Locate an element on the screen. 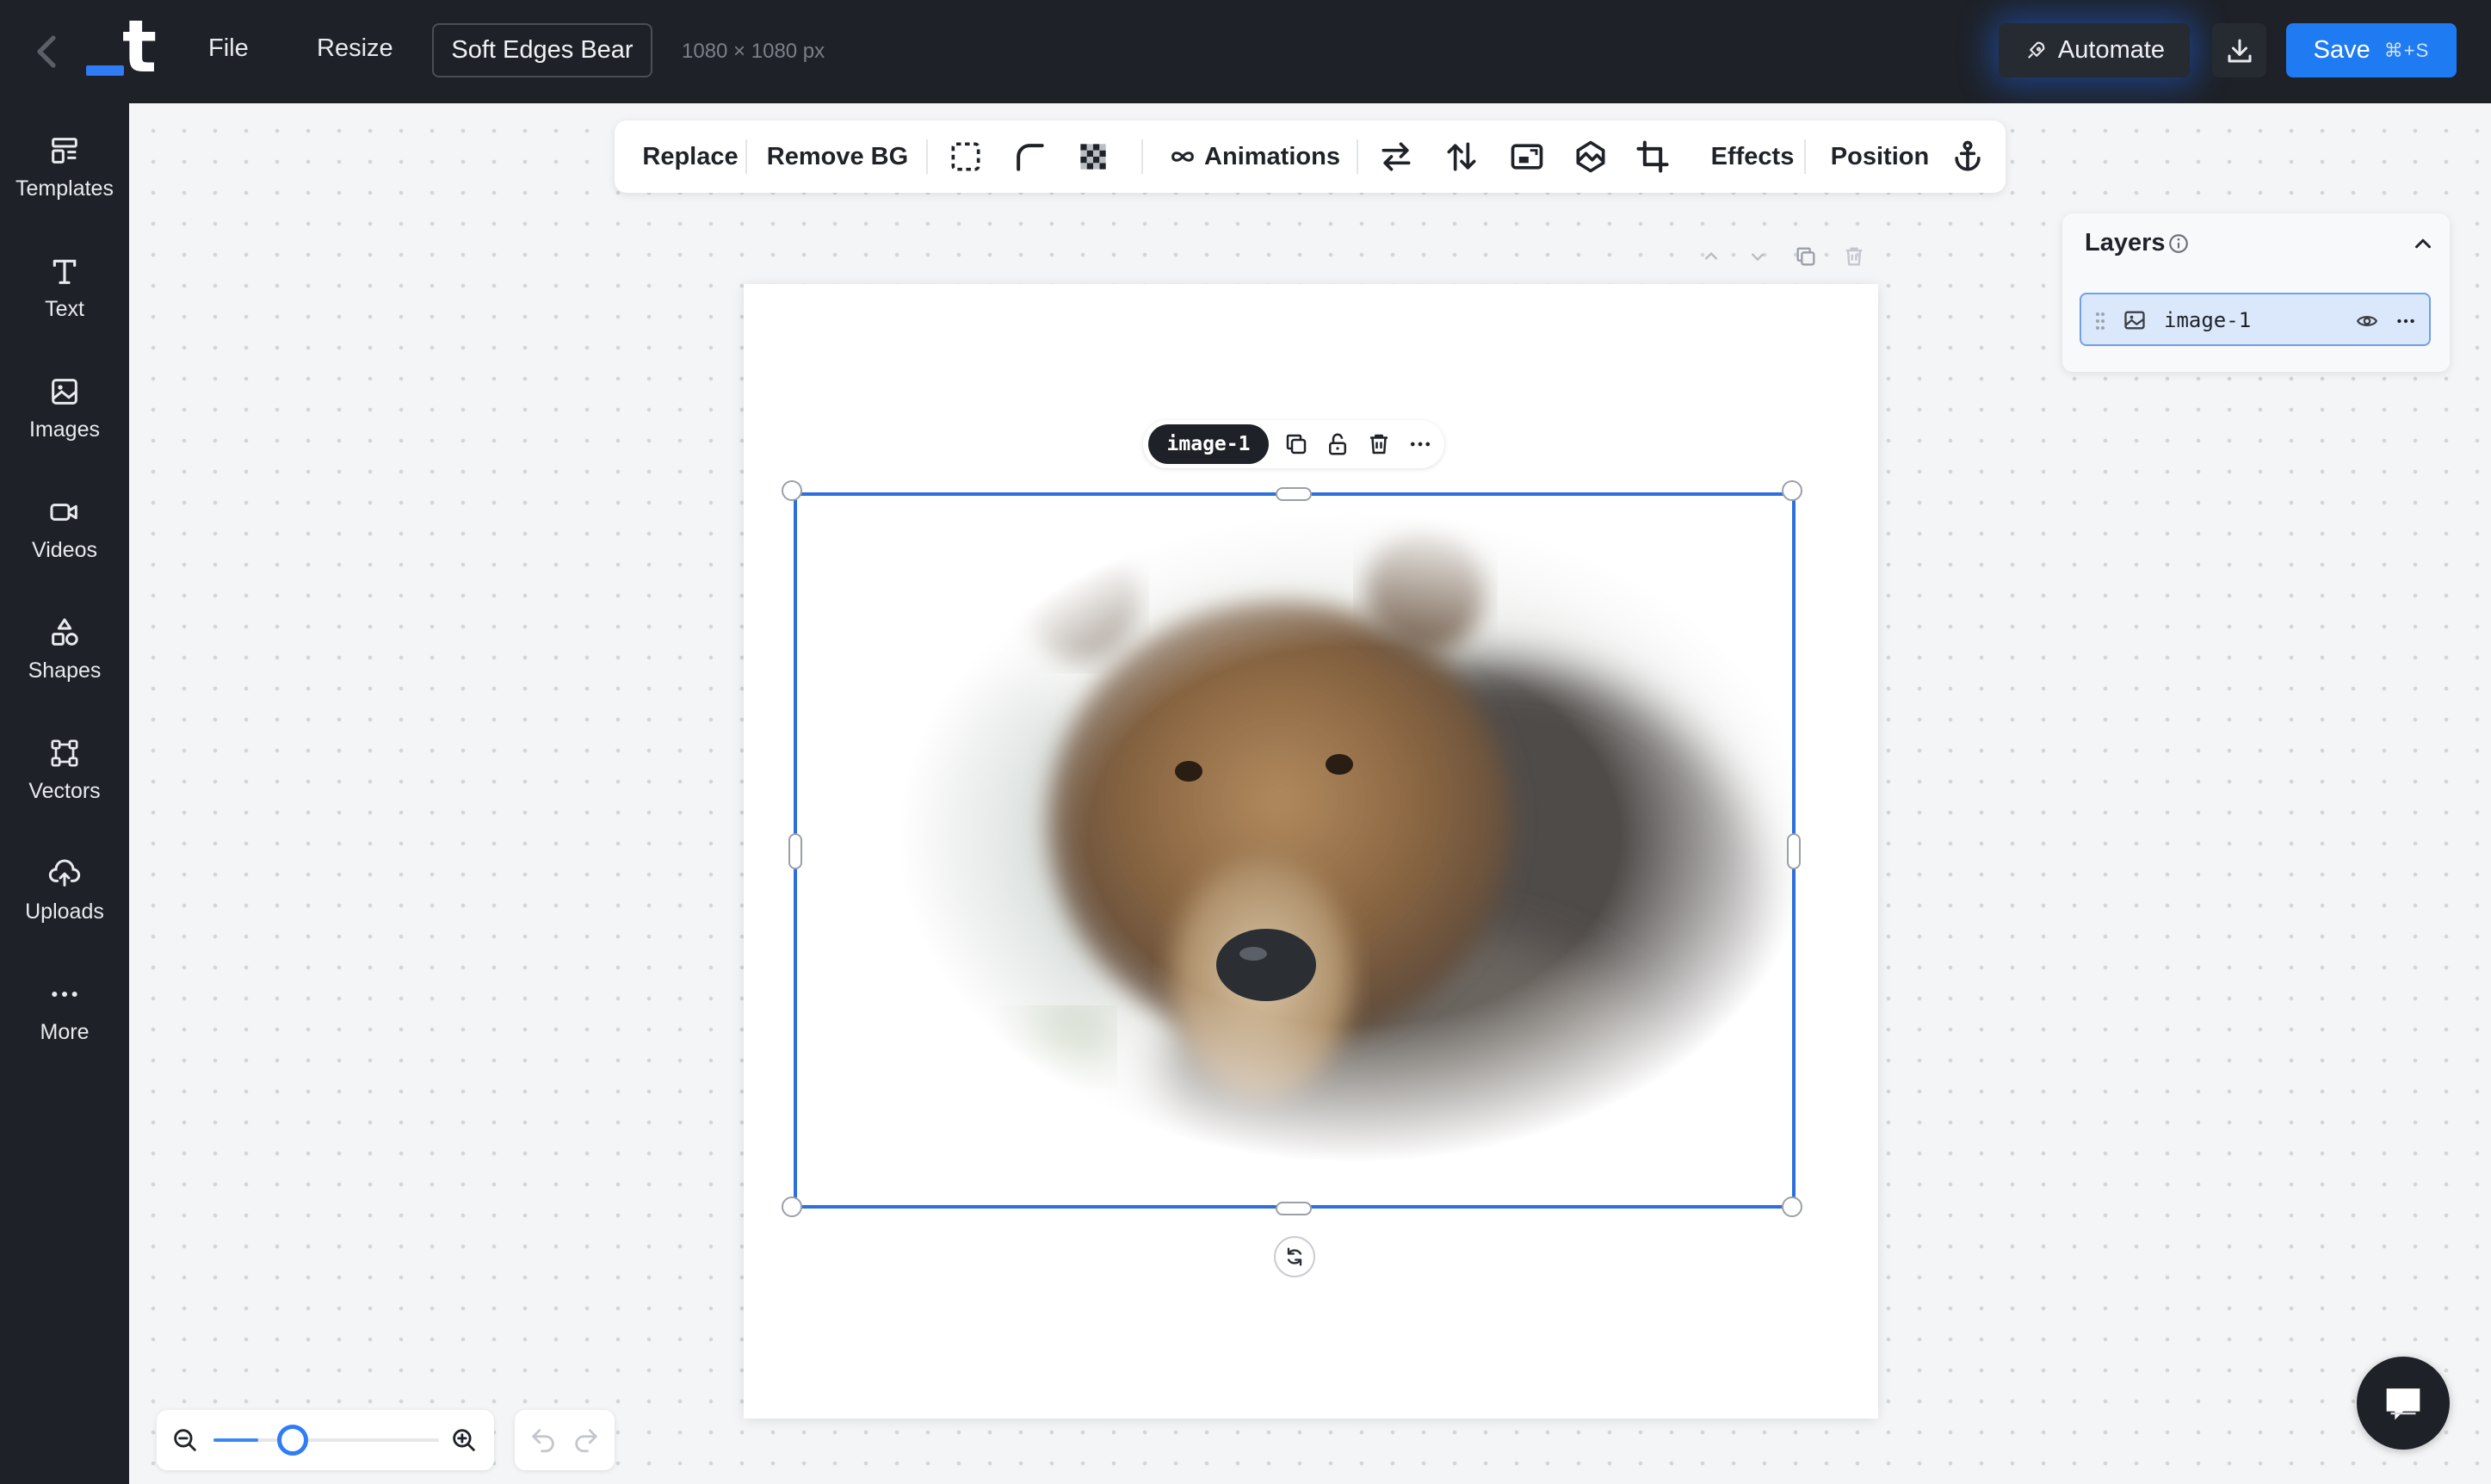  animations-button: Animations is located at coordinates (1254, 157).